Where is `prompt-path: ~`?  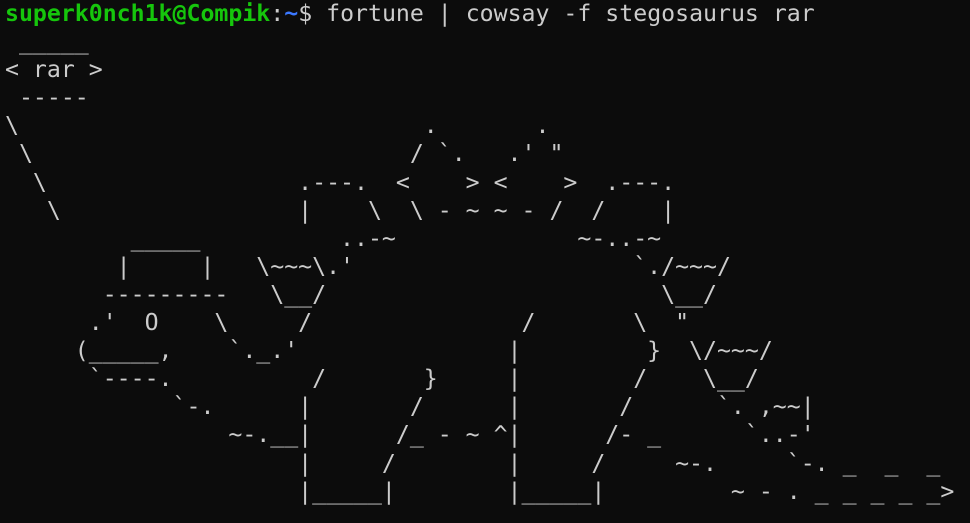 prompt-path: ~ is located at coordinates (291, 13).